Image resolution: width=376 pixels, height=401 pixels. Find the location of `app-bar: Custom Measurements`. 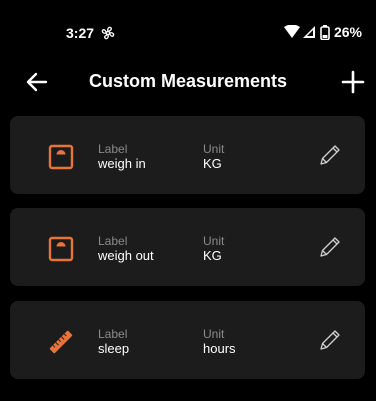

app-bar: Custom Measurements is located at coordinates (188, 82).